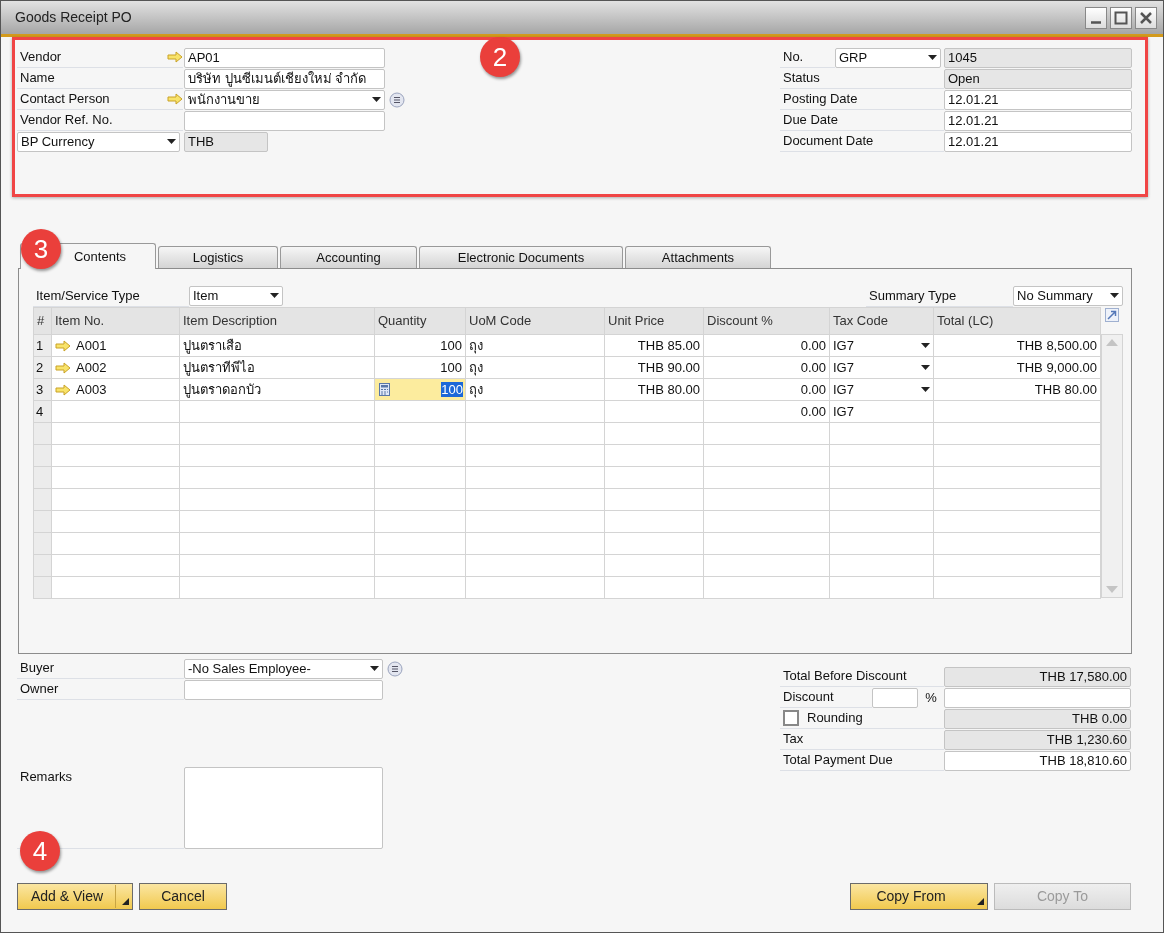  Describe the element at coordinates (535, 321) in the screenshot. I see `column-header: UoM Code` at that location.